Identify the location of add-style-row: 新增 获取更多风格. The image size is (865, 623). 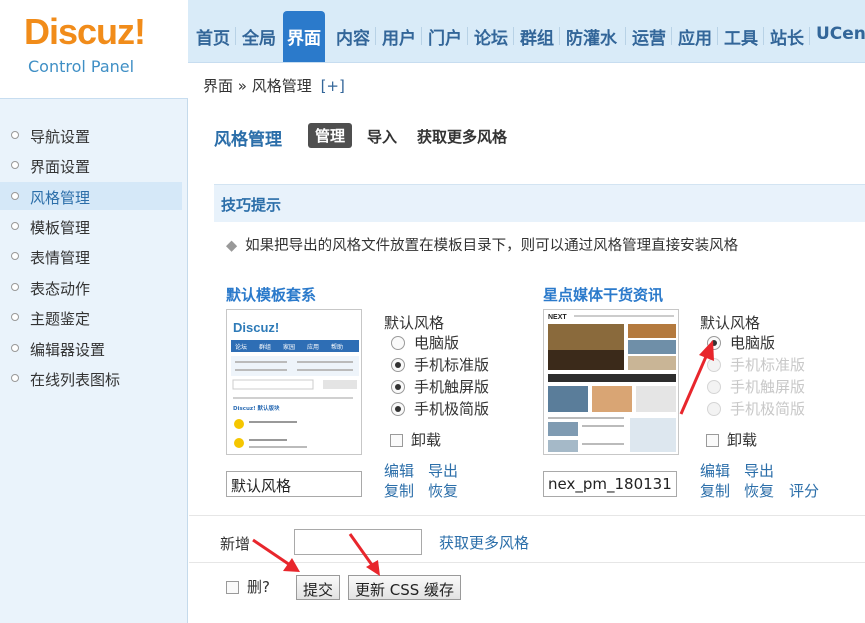
(527, 538).